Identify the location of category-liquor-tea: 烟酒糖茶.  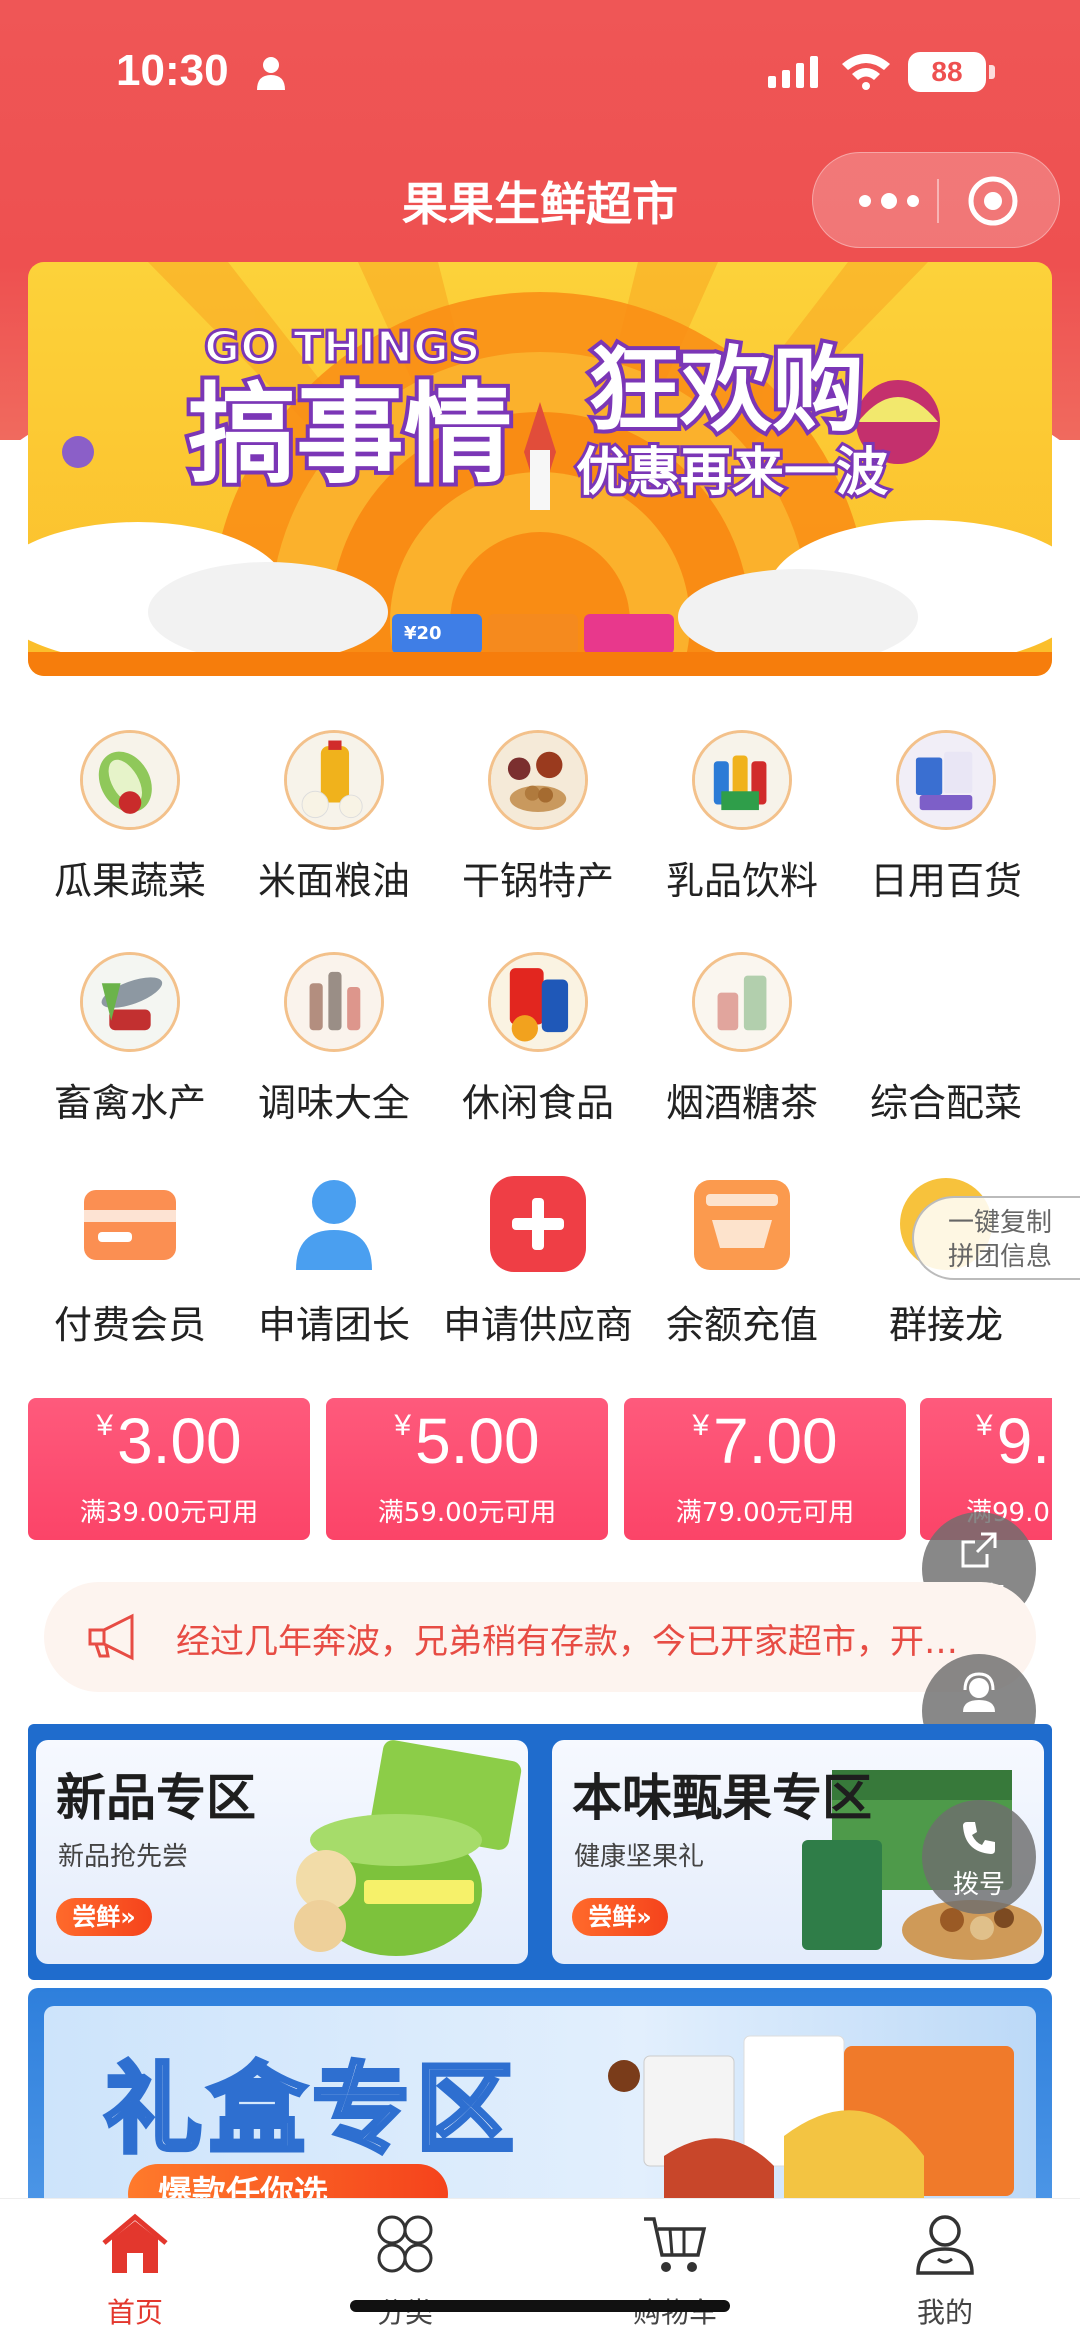
(742, 1052).